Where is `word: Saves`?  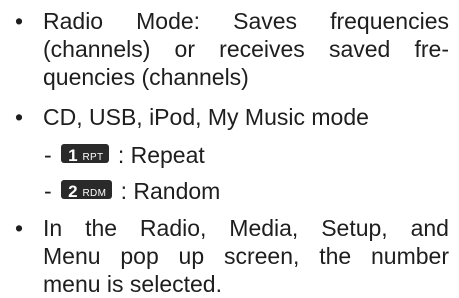
word: Saves is located at coordinates (265, 21).